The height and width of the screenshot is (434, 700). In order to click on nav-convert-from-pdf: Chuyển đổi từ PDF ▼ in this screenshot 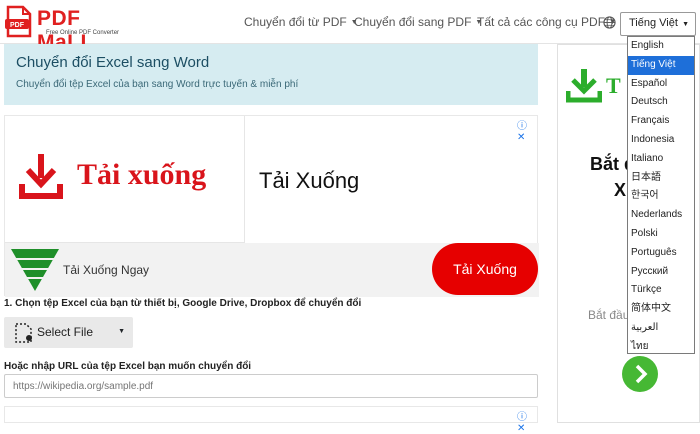, I will do `click(301, 22)`.